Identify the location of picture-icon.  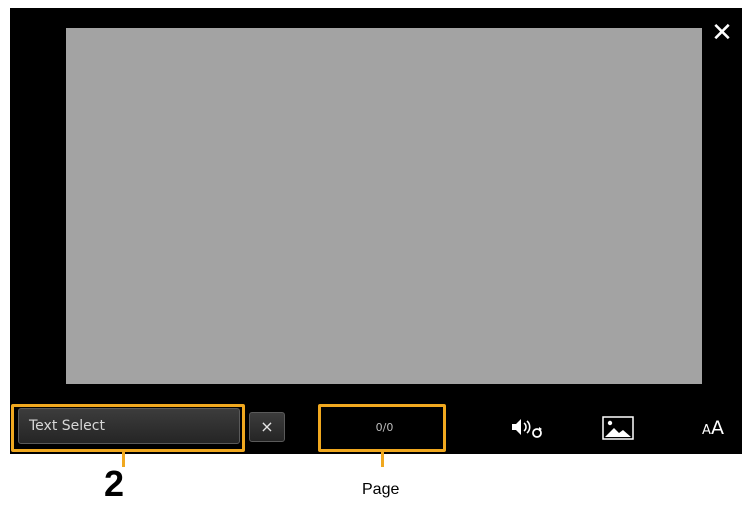
(618, 428).